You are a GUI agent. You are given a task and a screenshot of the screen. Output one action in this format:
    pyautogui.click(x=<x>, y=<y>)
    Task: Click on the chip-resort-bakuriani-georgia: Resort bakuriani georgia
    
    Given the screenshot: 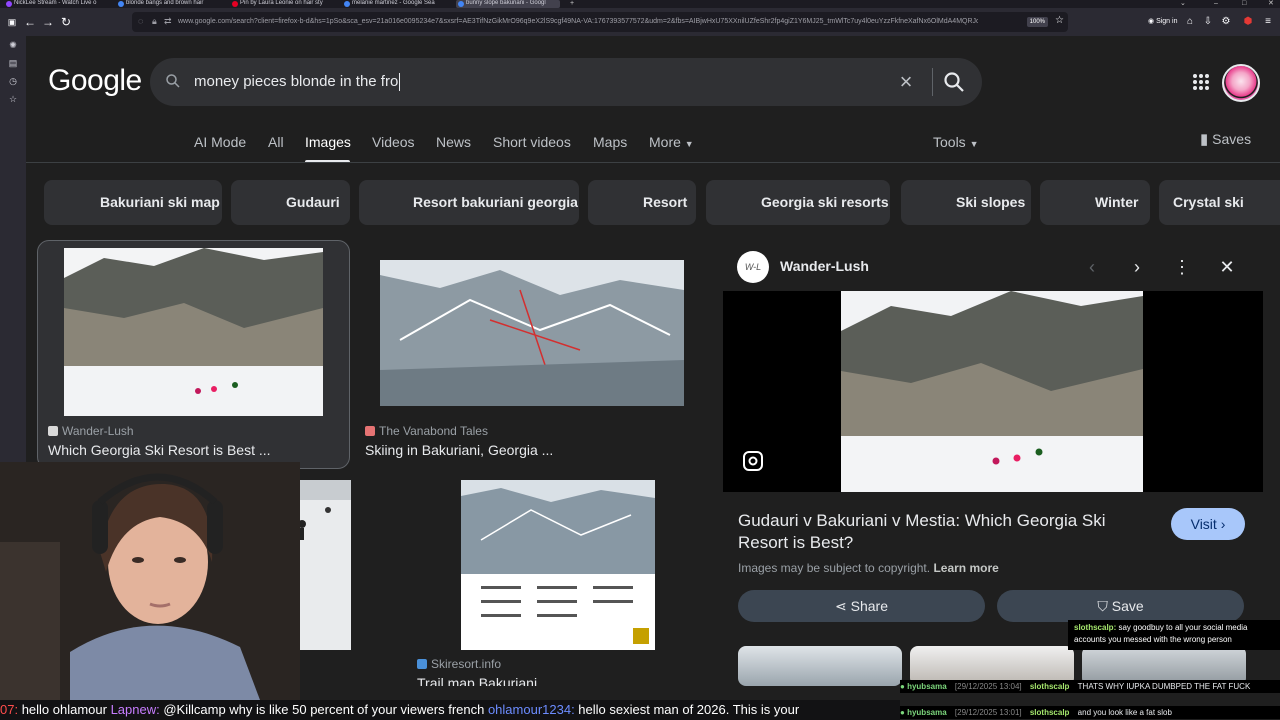 What is the action you would take?
    pyautogui.click(x=469, y=202)
    